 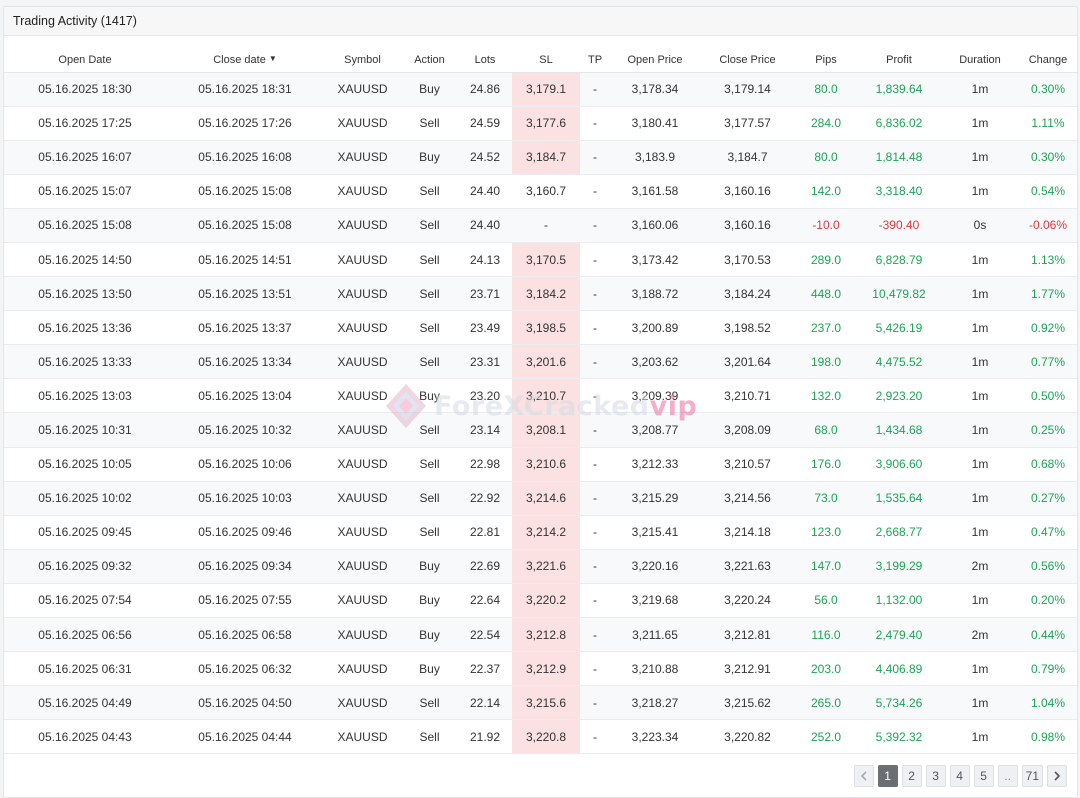 What do you see at coordinates (747, 59) in the screenshot?
I see `column-header-label: Close Price` at bounding box center [747, 59].